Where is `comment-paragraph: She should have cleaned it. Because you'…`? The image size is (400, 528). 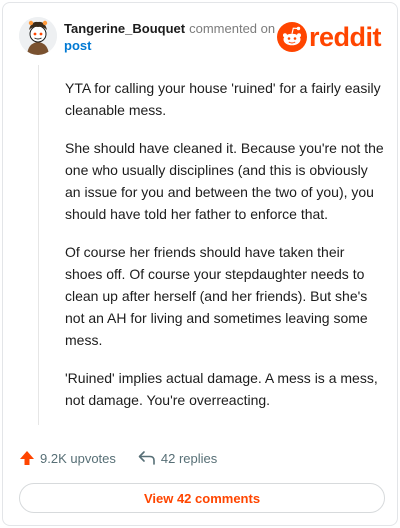 comment-paragraph: She should have cleaned it. Because you'… is located at coordinates (224, 181).